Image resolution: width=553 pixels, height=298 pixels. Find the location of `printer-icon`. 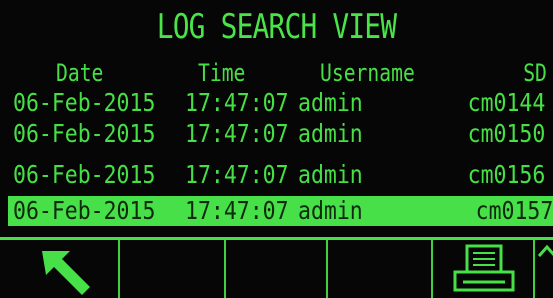

printer-icon is located at coordinates (484, 268).